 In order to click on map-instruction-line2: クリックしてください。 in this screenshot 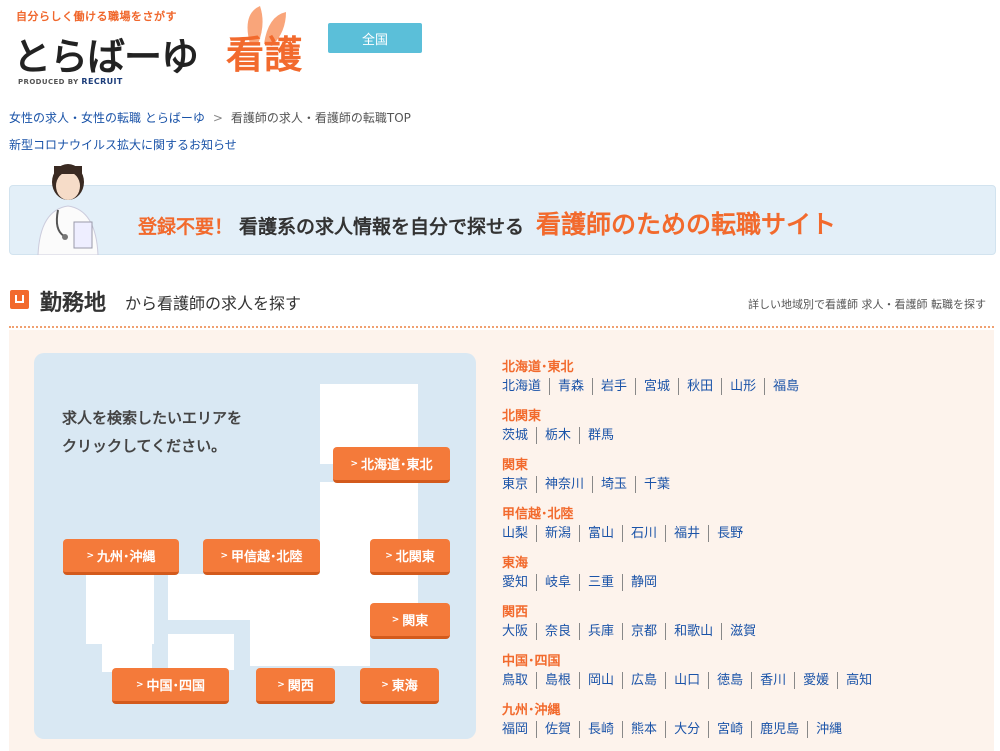, I will do `click(144, 446)`.